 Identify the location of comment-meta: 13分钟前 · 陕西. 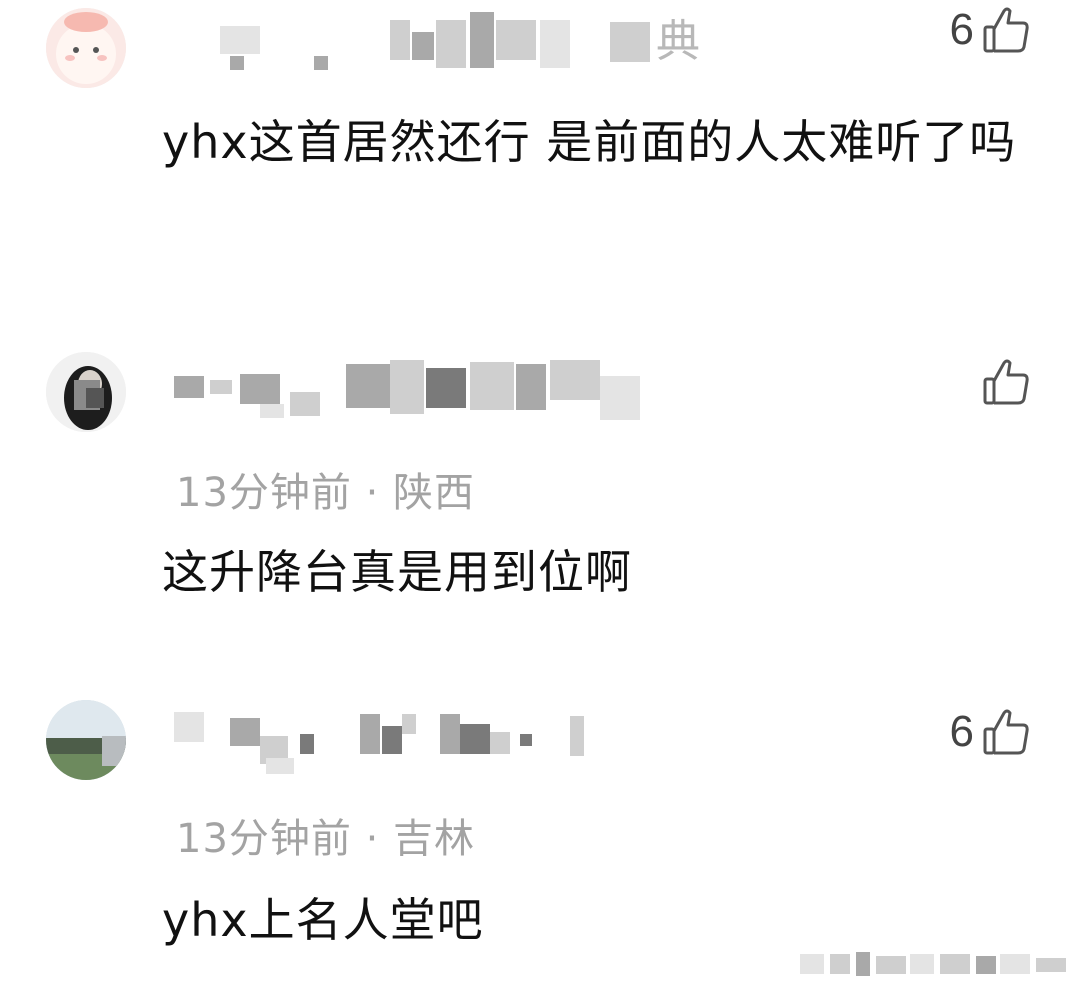
(326, 493).